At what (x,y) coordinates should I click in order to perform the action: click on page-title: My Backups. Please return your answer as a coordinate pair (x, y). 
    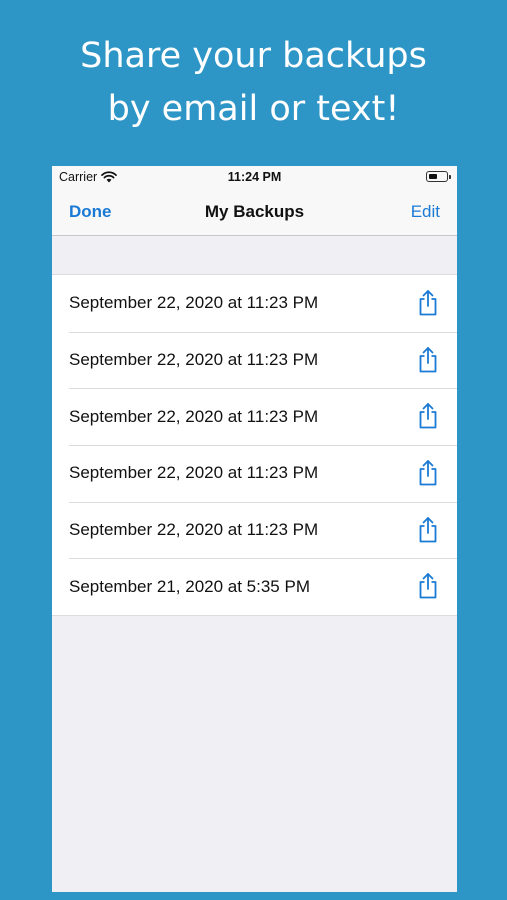
    Looking at the image, I should click on (254, 211).